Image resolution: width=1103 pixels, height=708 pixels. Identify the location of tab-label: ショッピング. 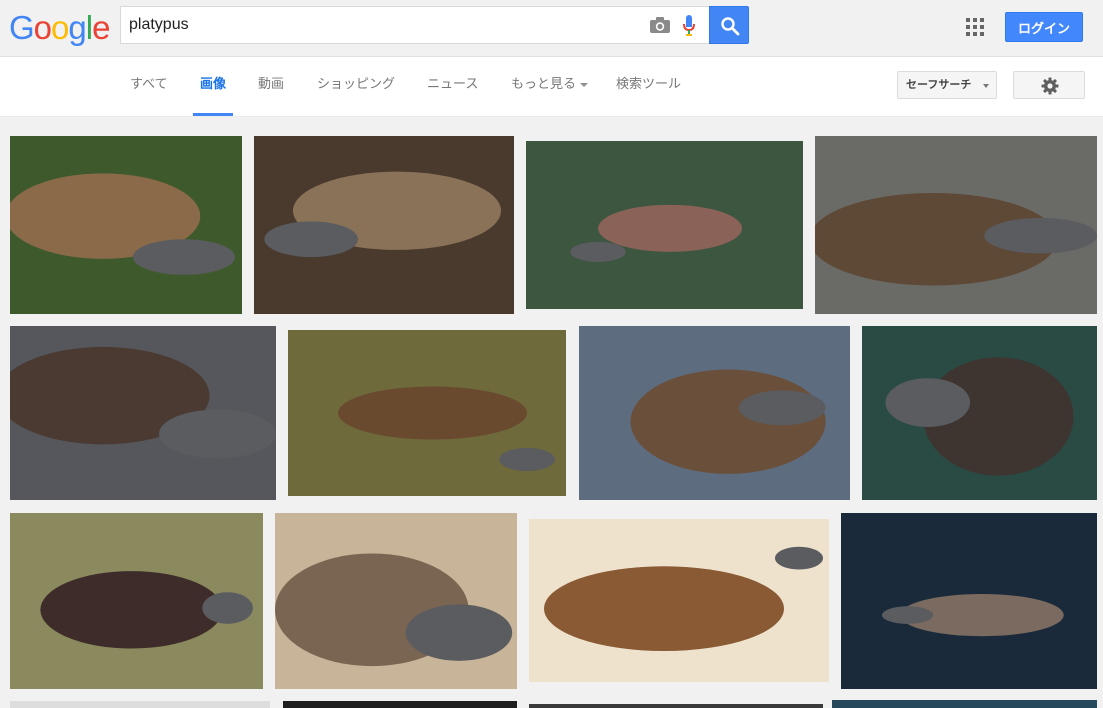
(356, 84).